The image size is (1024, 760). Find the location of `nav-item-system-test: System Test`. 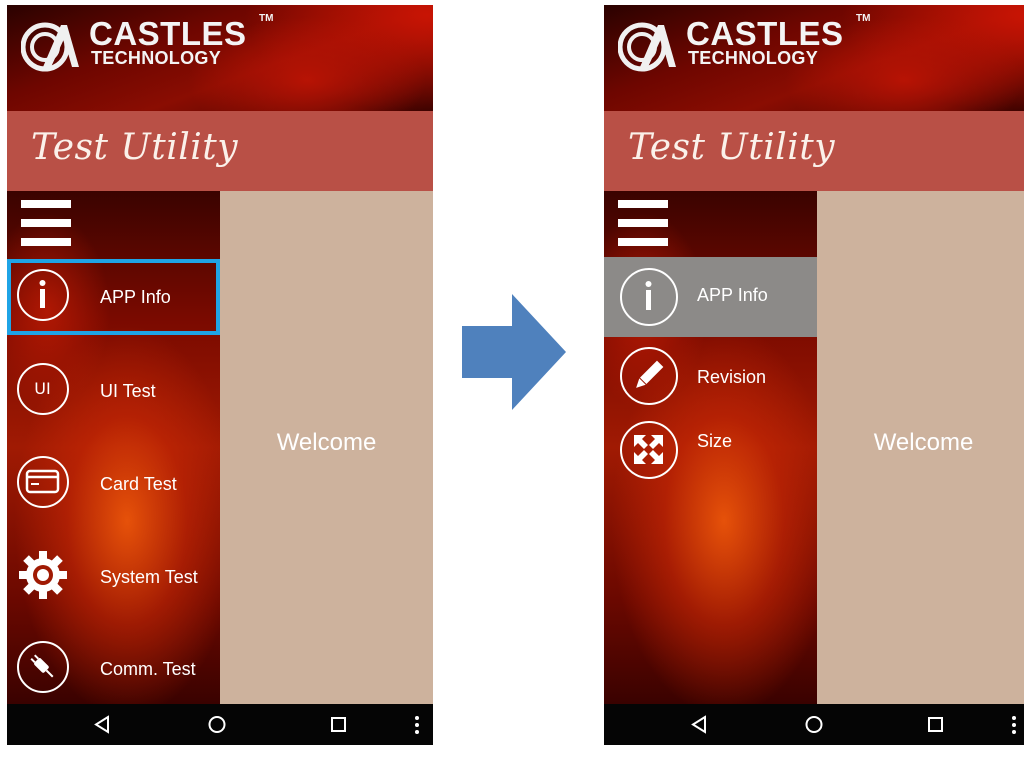

nav-item-system-test: System Test is located at coordinates (113, 577).